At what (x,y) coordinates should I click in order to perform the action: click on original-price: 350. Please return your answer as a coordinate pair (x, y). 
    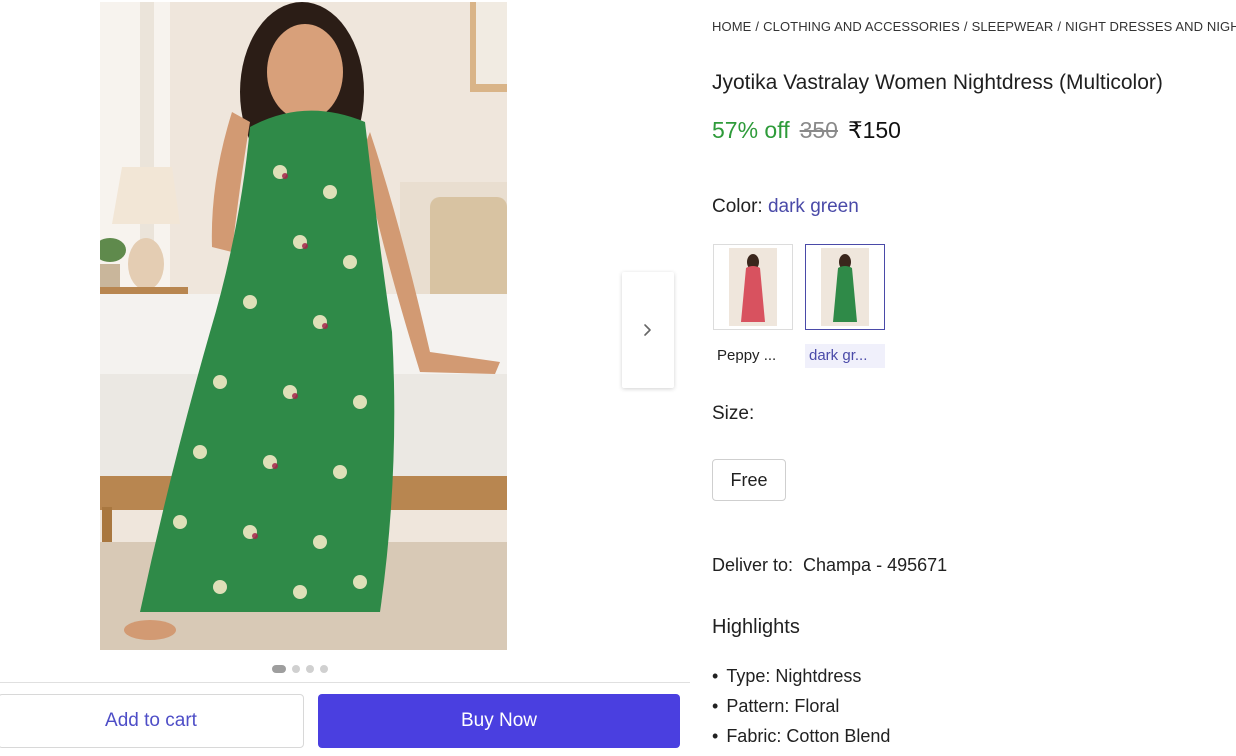
    Looking at the image, I should click on (818, 130).